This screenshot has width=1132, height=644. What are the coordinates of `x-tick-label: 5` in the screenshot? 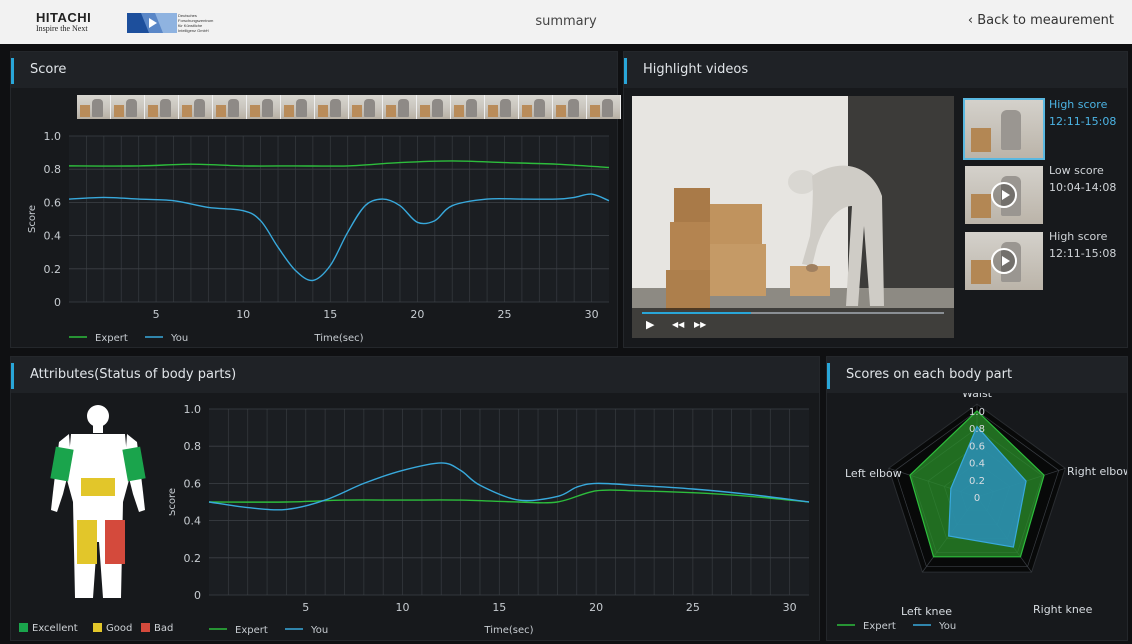 It's located at (305, 607).